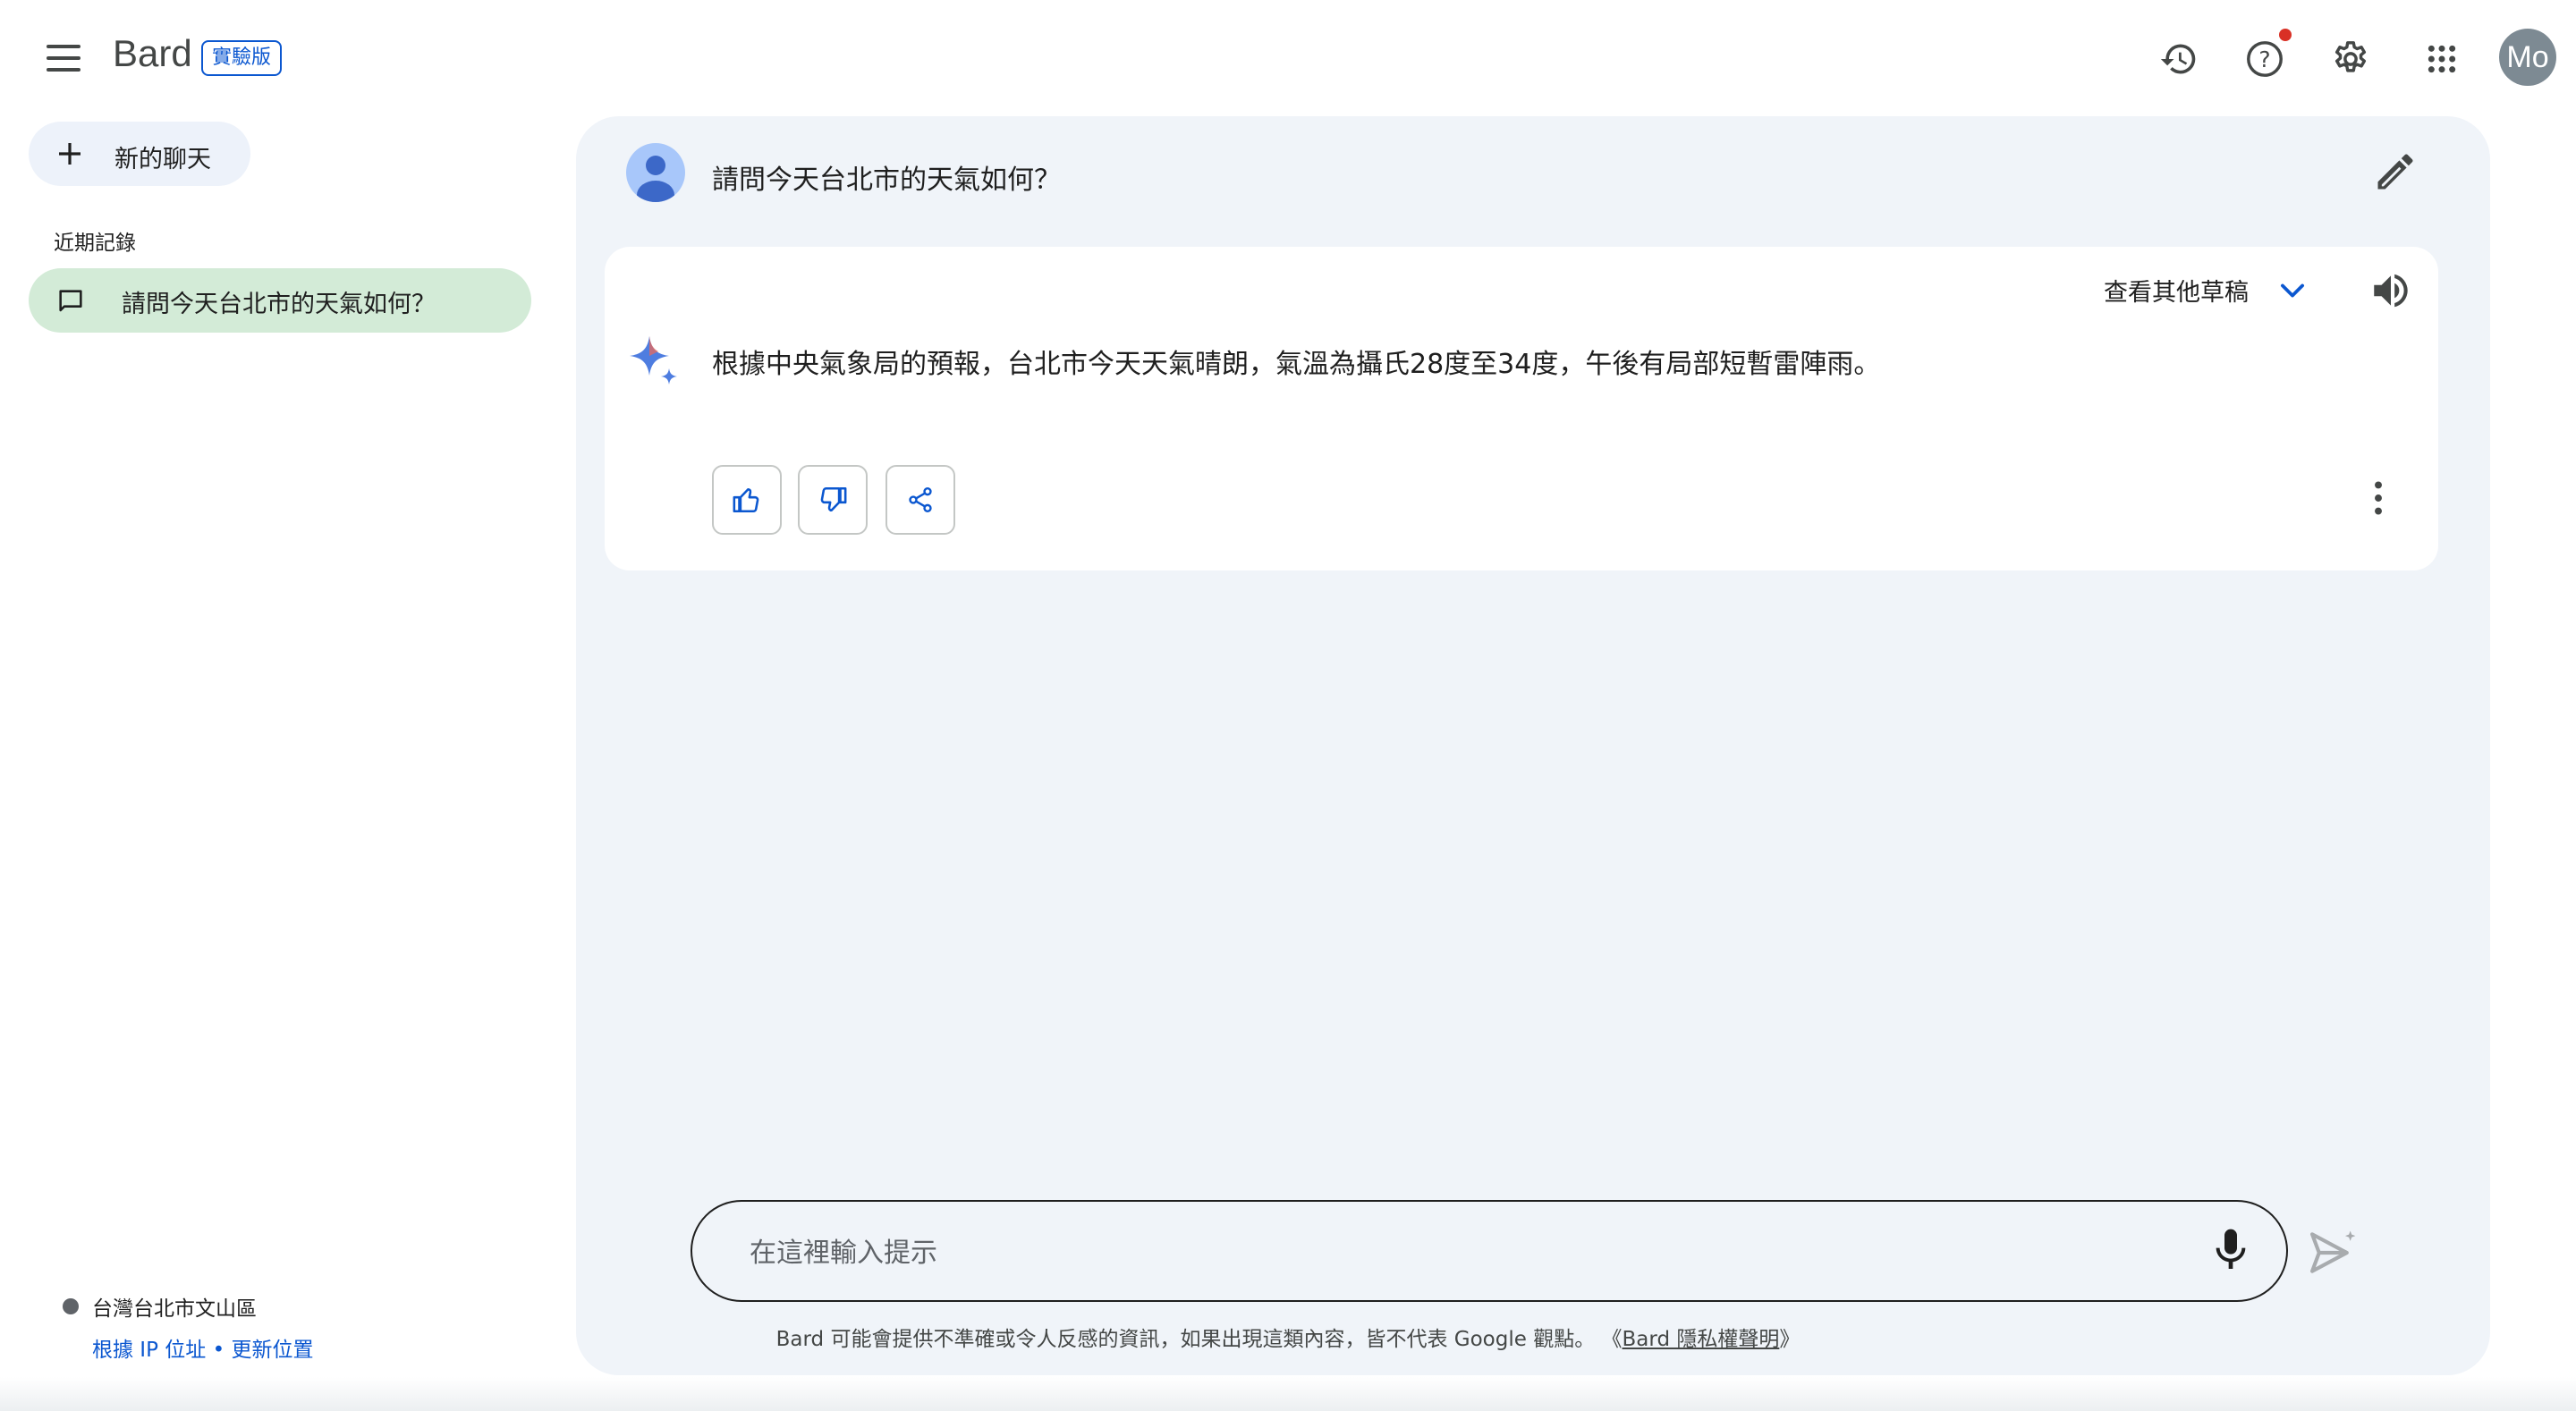  What do you see at coordinates (1612, 1339) in the screenshot?
I see `privacy-open-bracket: 《` at bounding box center [1612, 1339].